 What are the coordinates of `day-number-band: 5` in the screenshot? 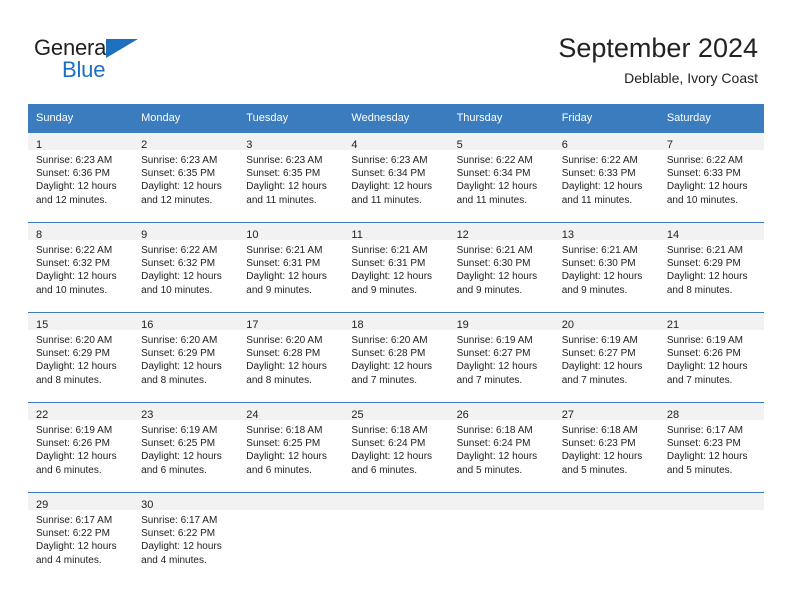 It's located at (501, 142).